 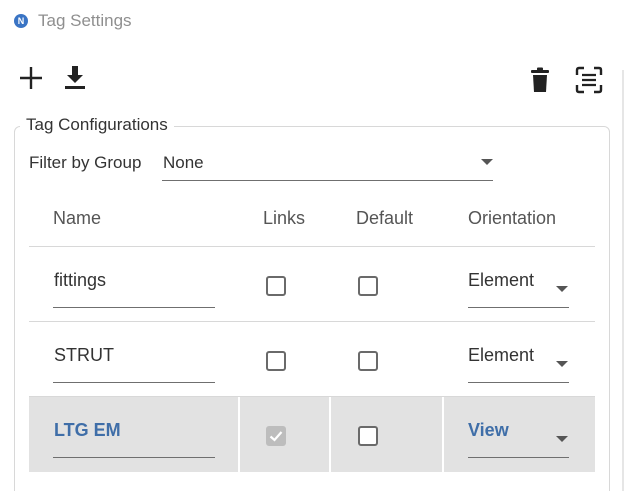 I want to click on tag-name-value: STRUT, so click(x=84, y=355).